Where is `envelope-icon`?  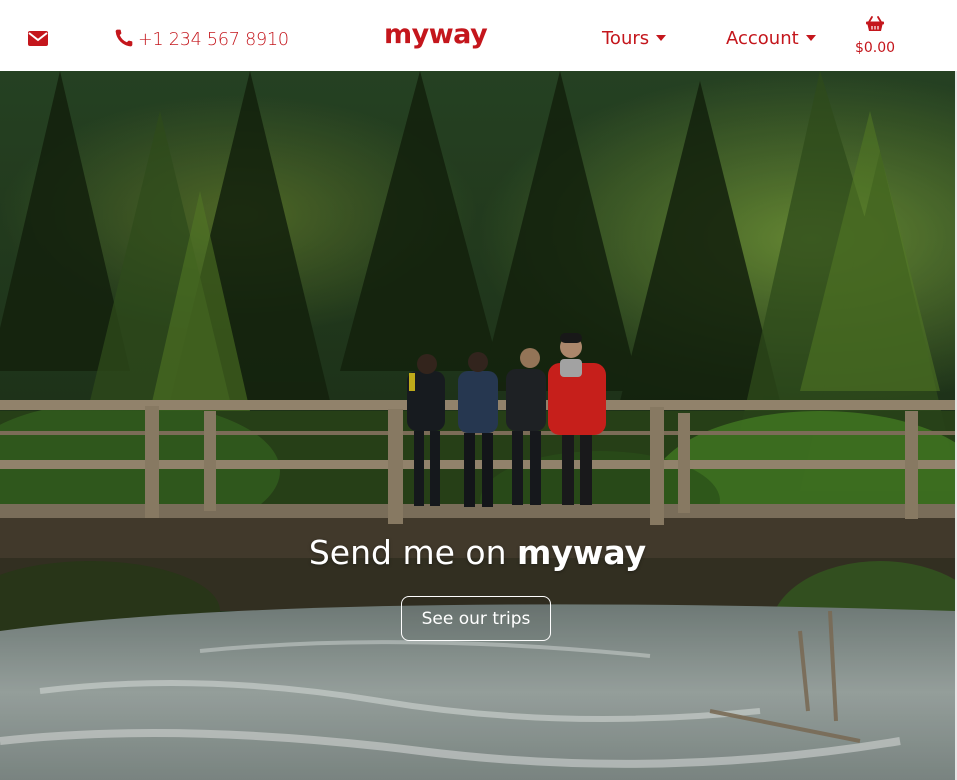
envelope-icon is located at coordinates (38, 38).